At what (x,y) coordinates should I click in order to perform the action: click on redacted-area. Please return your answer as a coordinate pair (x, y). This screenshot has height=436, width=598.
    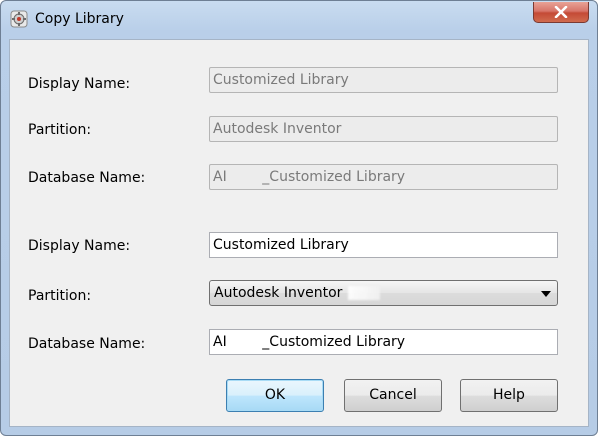
    Looking at the image, I should click on (364, 293).